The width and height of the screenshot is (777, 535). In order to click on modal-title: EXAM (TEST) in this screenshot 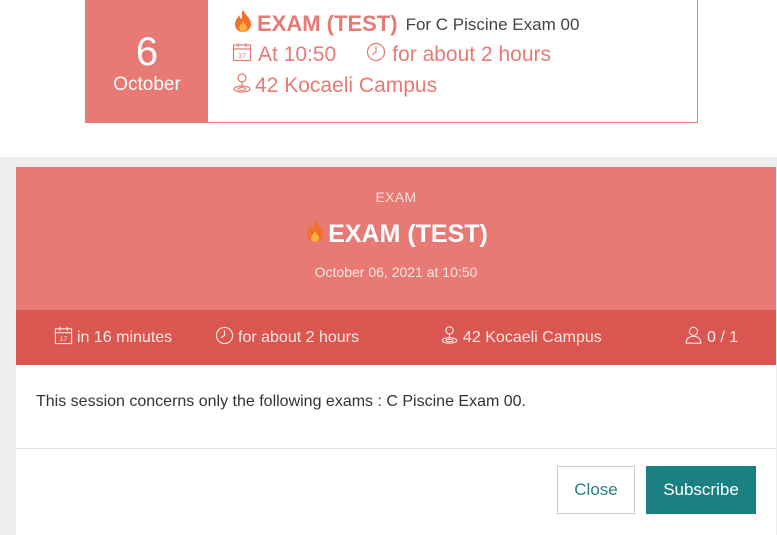, I will do `click(408, 234)`.